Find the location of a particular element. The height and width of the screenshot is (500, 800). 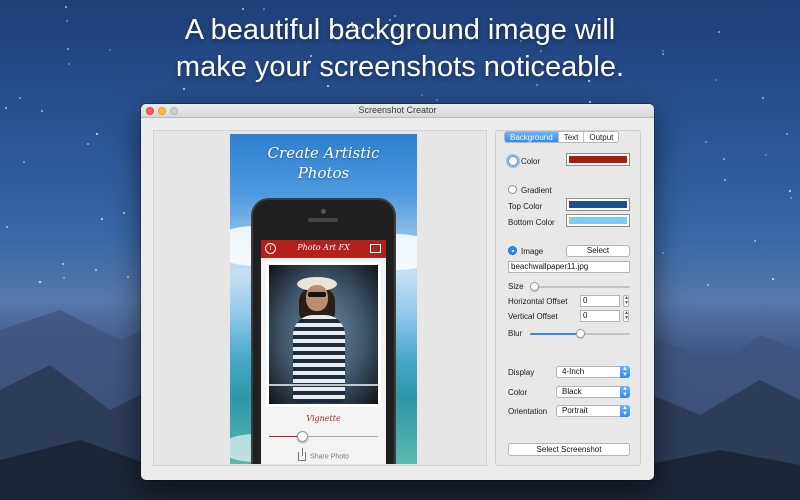

color-swatch-fill is located at coordinates (598, 159).